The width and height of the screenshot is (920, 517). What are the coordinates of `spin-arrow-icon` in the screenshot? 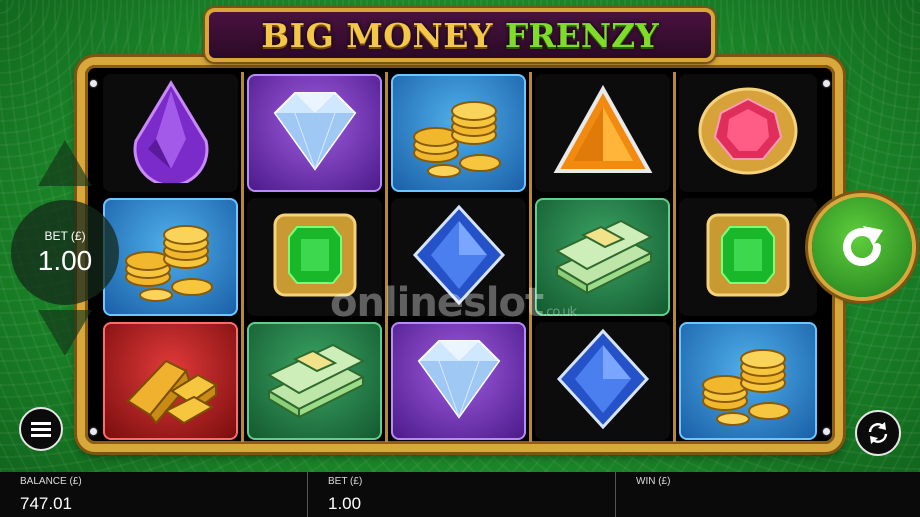 It's located at (863, 246).